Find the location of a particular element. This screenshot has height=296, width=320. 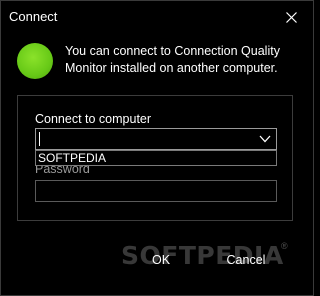

close-icon is located at coordinates (291, 17).